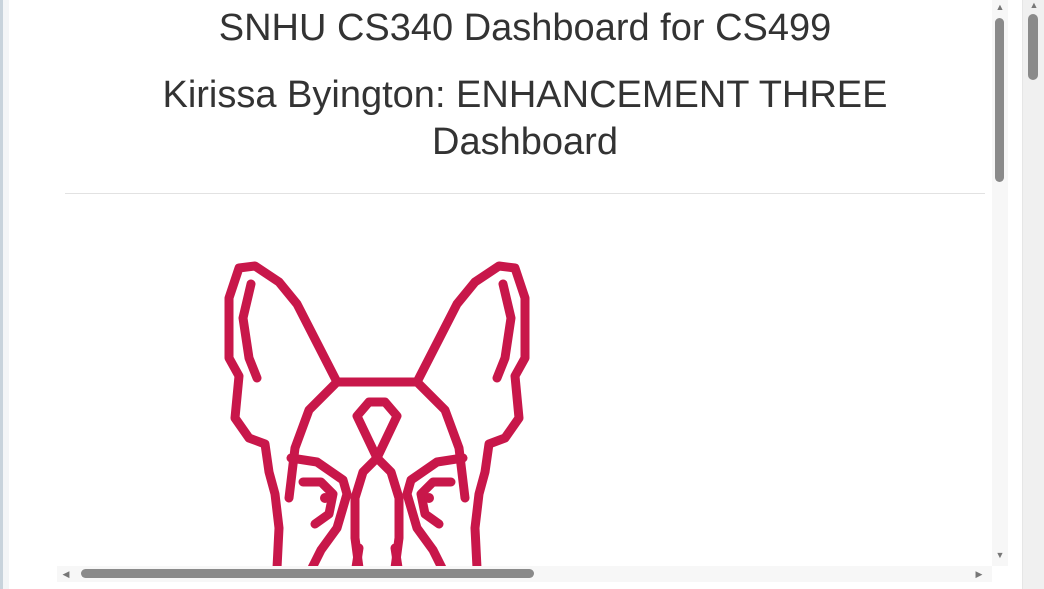  Describe the element at coordinates (307, 573) in the screenshot. I see `horizontal-scroll-thumb` at that location.